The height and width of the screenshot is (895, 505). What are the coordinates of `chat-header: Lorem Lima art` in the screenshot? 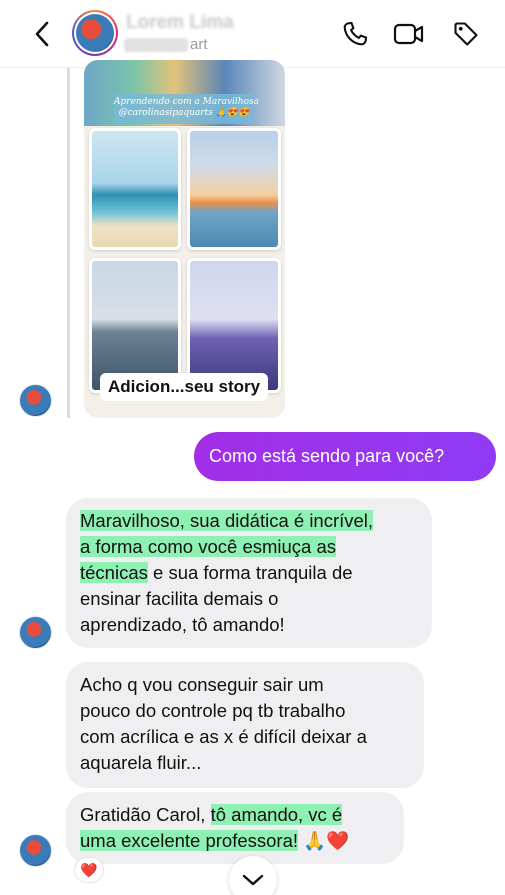 It's located at (252, 34).